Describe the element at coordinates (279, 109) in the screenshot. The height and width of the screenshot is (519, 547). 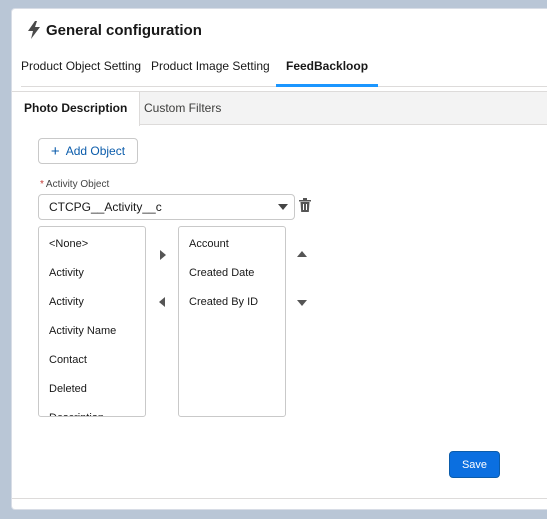
I see `sub-tab-bar: Photo Description Custom Filters` at that location.